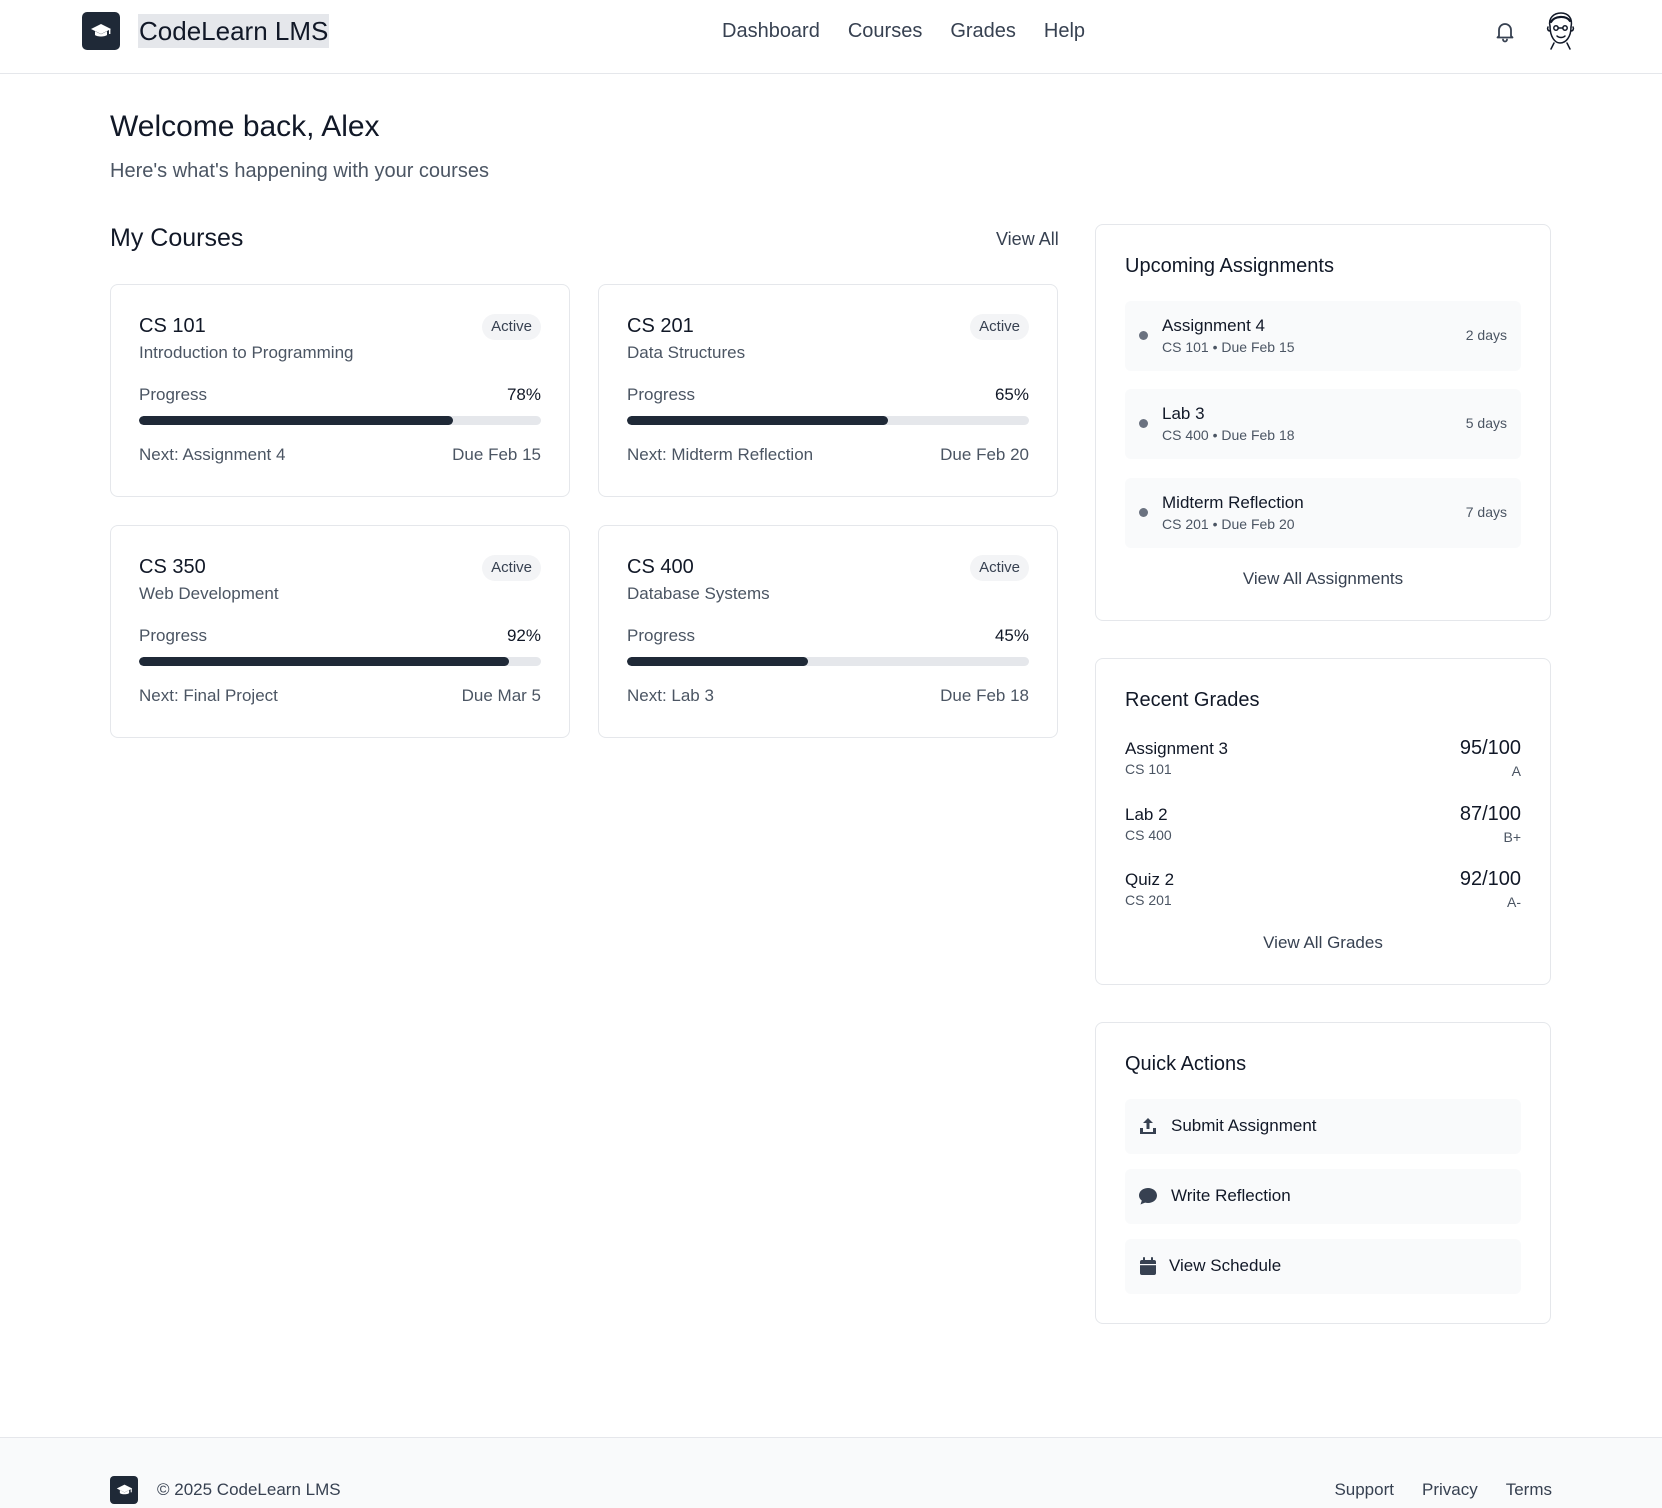 The image size is (1662, 1508). Describe the element at coordinates (771, 31) in the screenshot. I see `nav-dashboard: Dashboard` at that location.